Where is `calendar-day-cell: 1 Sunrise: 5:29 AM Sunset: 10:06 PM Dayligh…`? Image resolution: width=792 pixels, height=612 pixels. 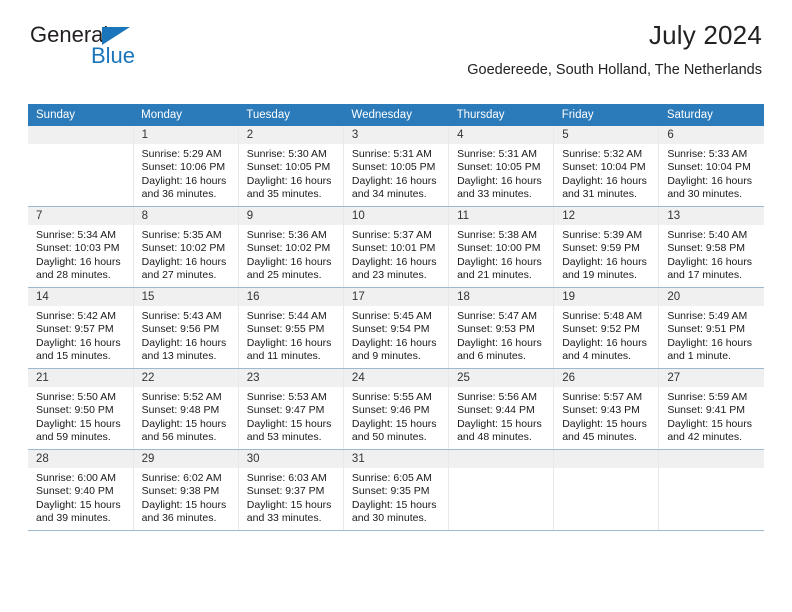
calendar-day-cell: 1 Sunrise: 5:29 AM Sunset: 10:06 PM Dayligh… is located at coordinates (186, 166).